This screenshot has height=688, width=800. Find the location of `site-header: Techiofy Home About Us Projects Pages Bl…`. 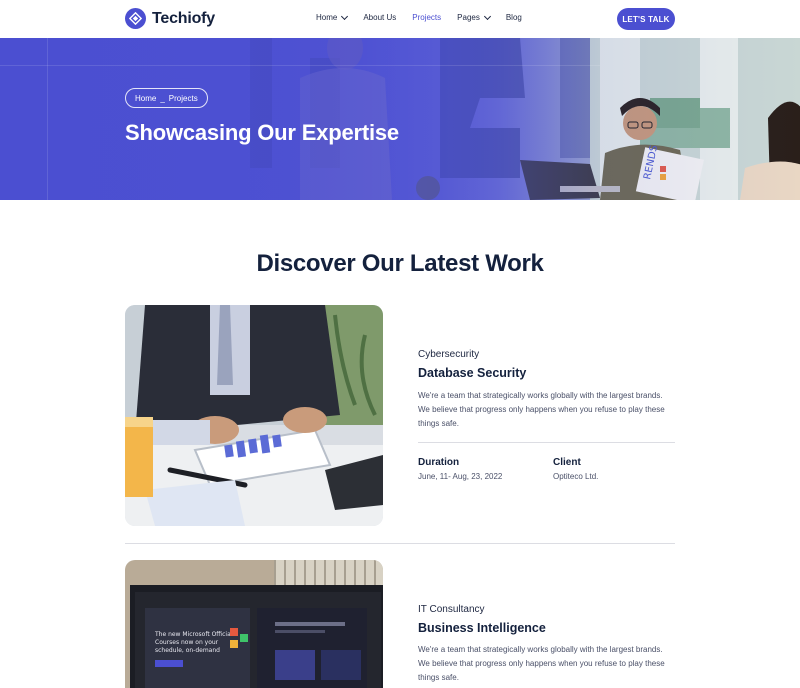

site-header: Techiofy Home About Us Projects Pages Bl… is located at coordinates (400, 19).